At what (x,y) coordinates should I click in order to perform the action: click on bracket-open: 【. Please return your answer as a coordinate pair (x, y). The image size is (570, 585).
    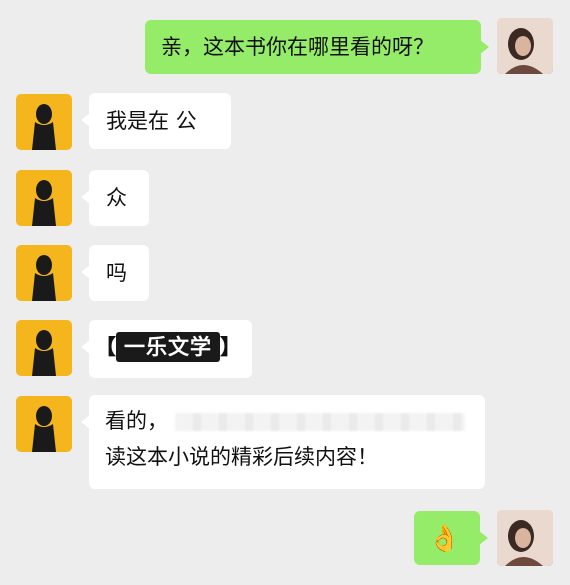
    Looking at the image, I should click on (105, 347).